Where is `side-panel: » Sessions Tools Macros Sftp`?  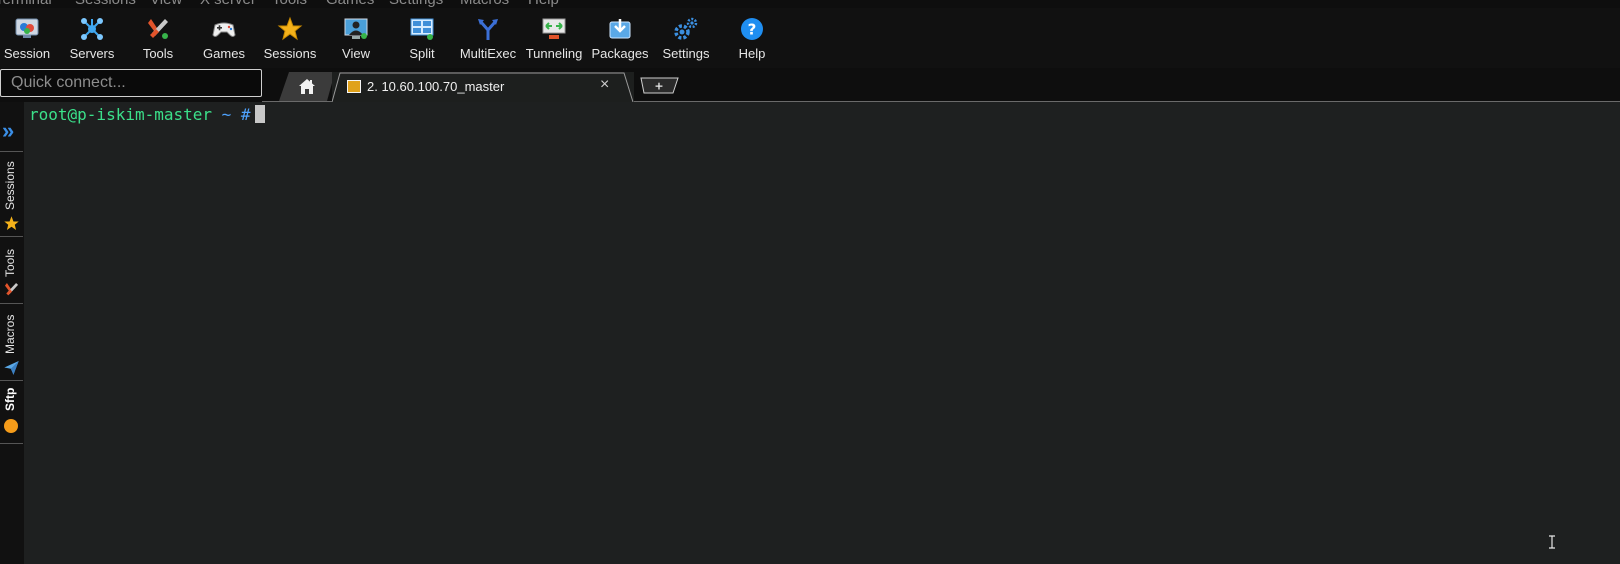 side-panel: » Sessions Tools Macros Sftp is located at coordinates (12, 333).